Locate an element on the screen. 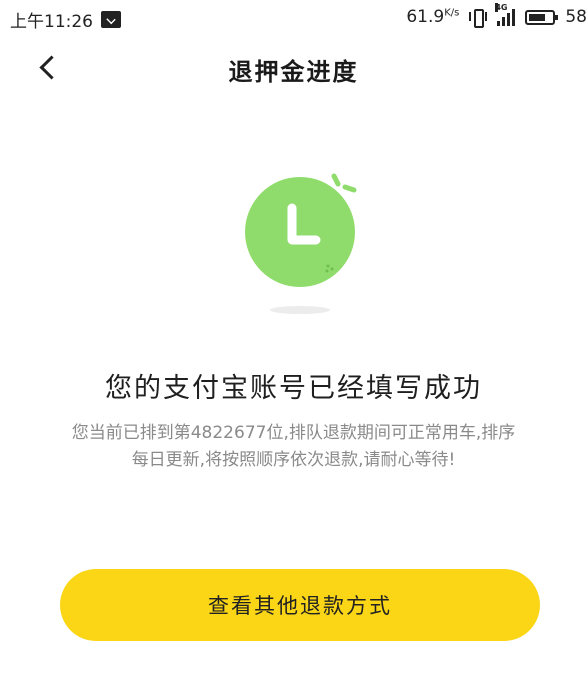 The width and height of the screenshot is (587, 684). vibrate-icon is located at coordinates (478, 18).